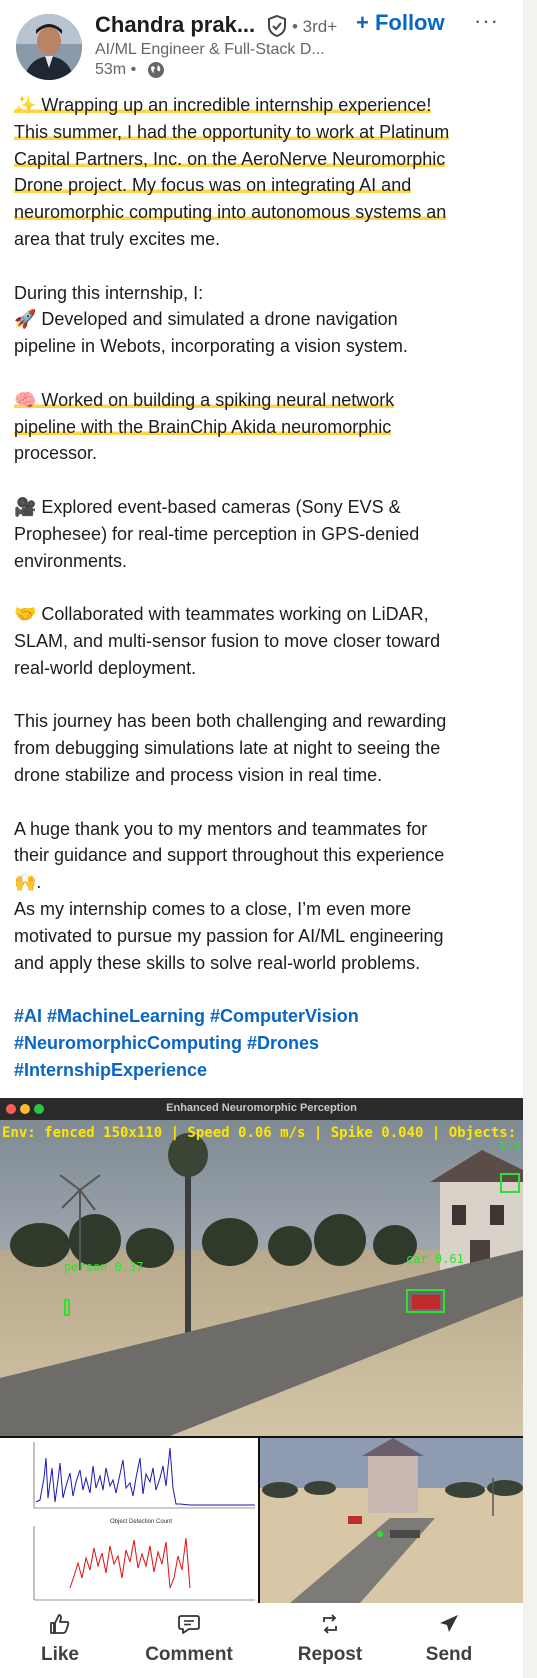 This screenshot has width=537, height=1678. What do you see at coordinates (60, 1624) in the screenshot?
I see `thumbs-up-icon` at bounding box center [60, 1624].